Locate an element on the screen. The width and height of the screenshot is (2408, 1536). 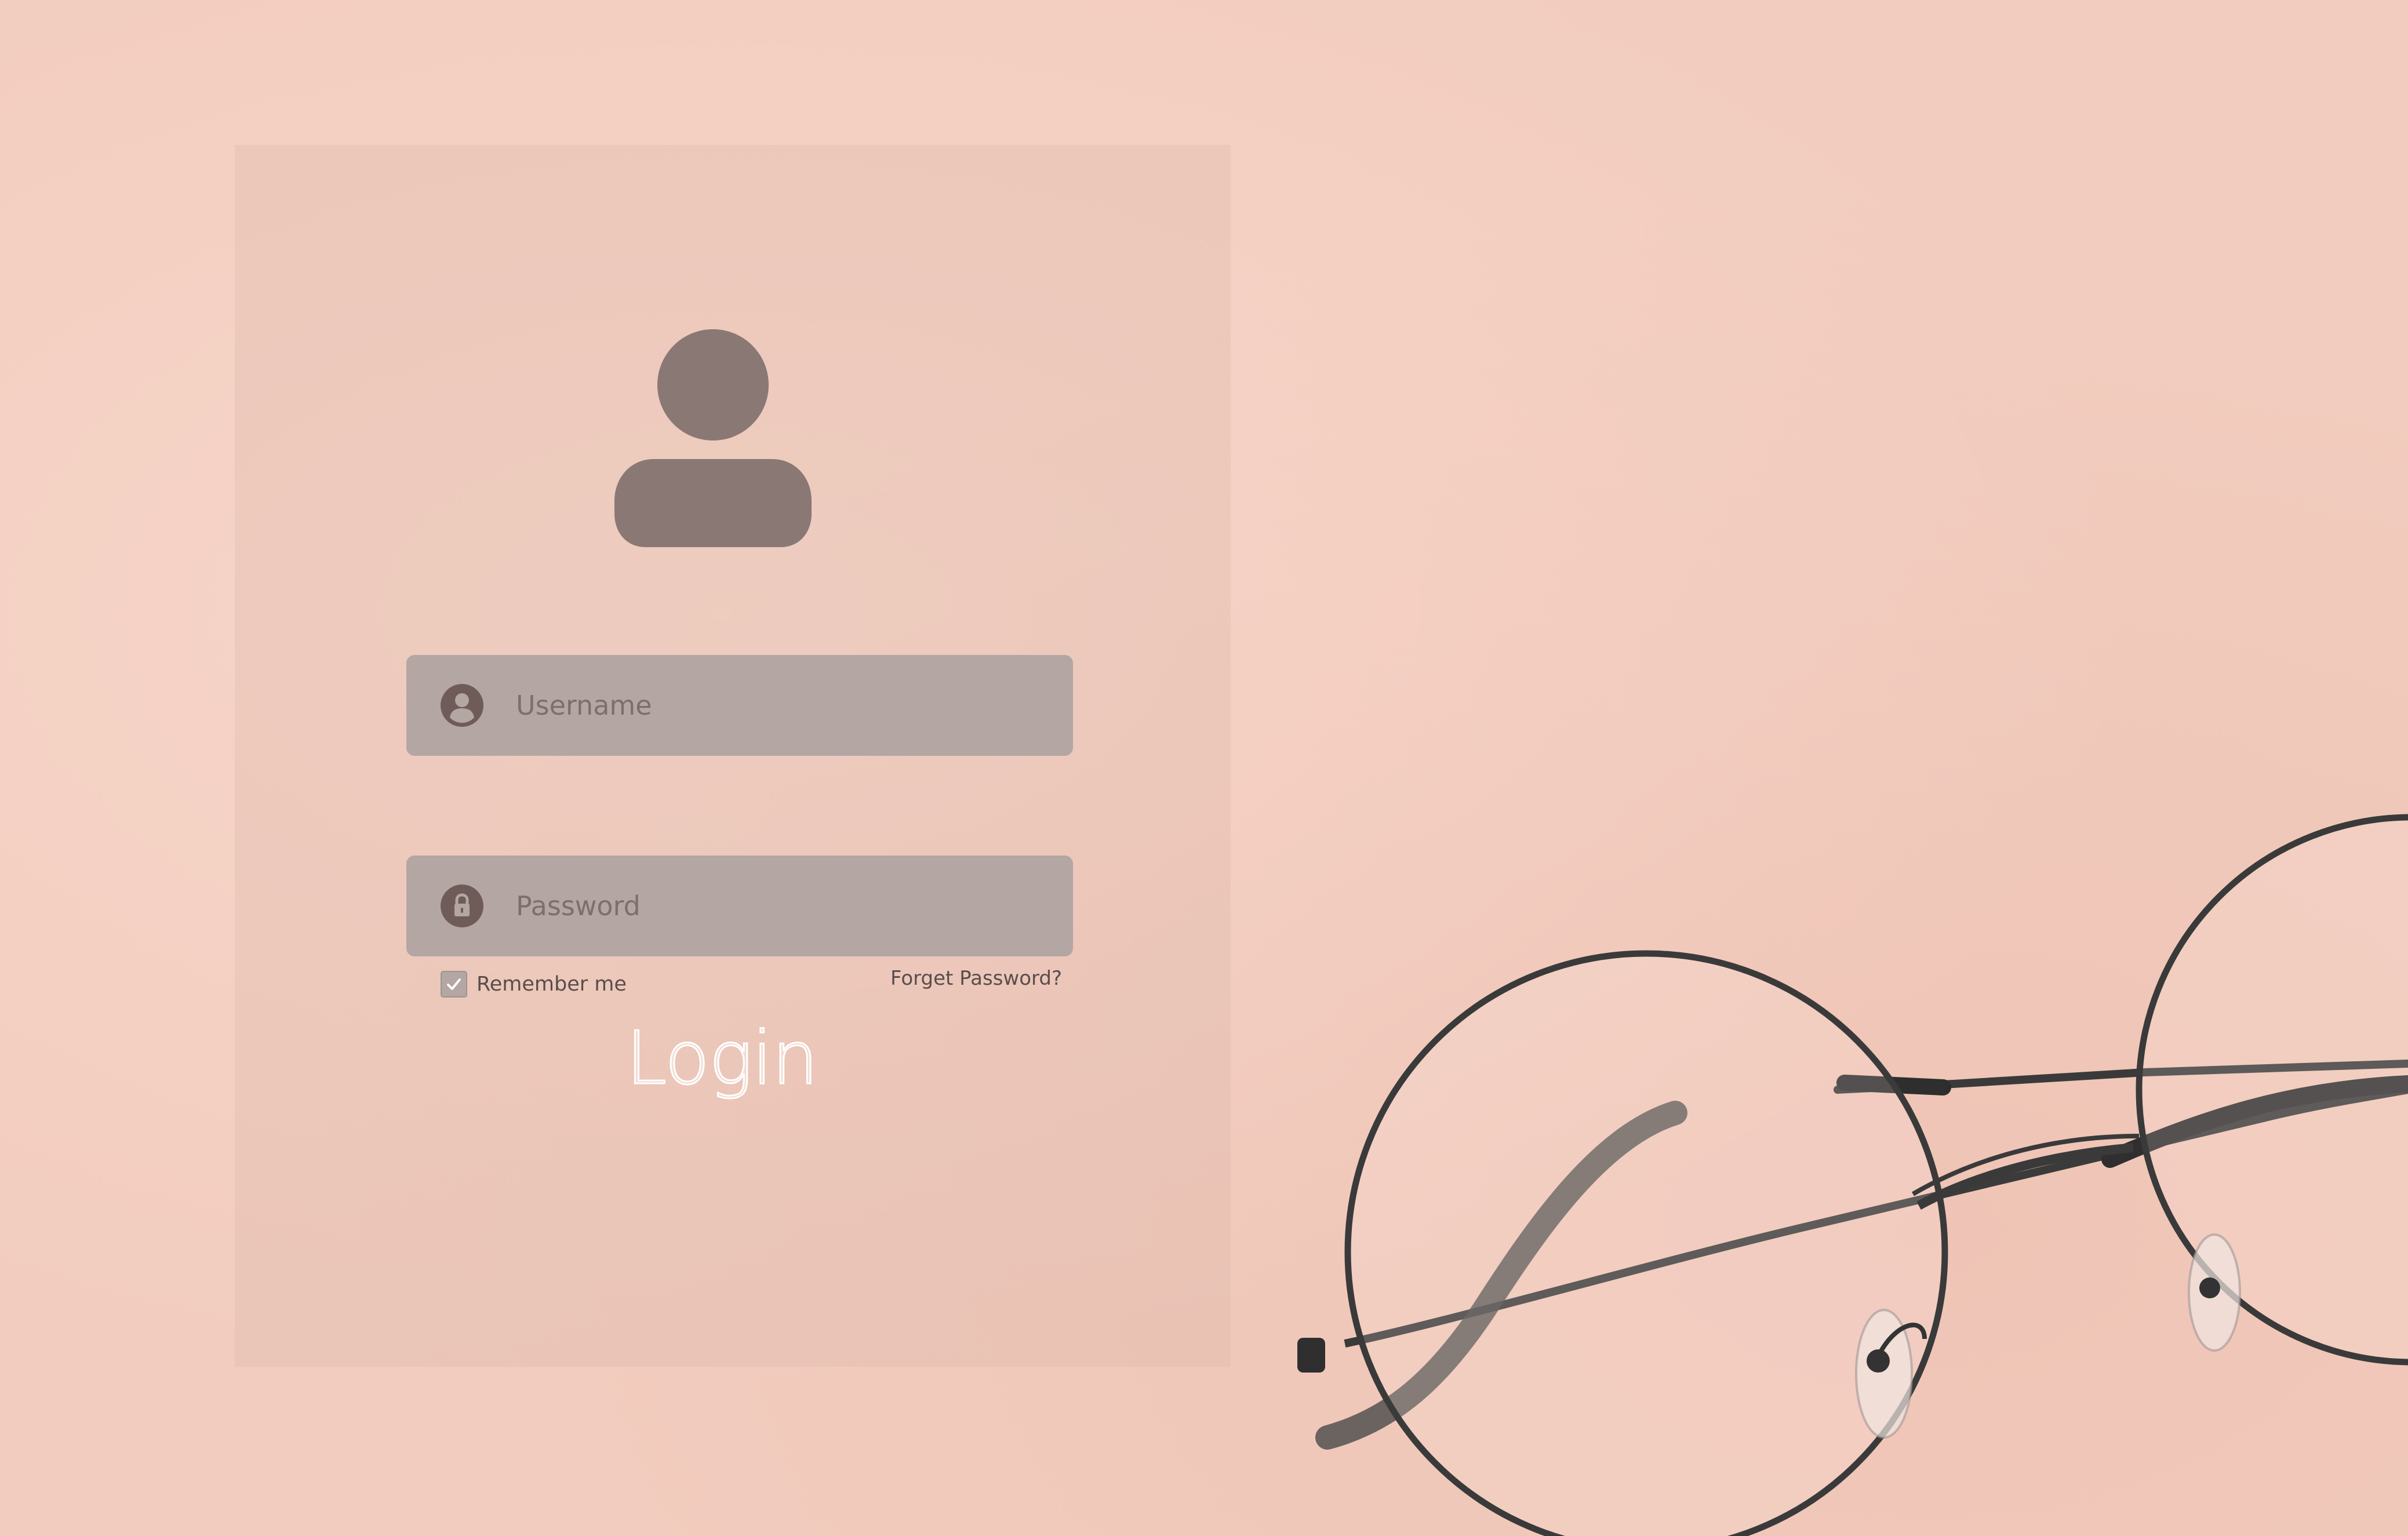
login-button: Login is located at coordinates (733, 1058).